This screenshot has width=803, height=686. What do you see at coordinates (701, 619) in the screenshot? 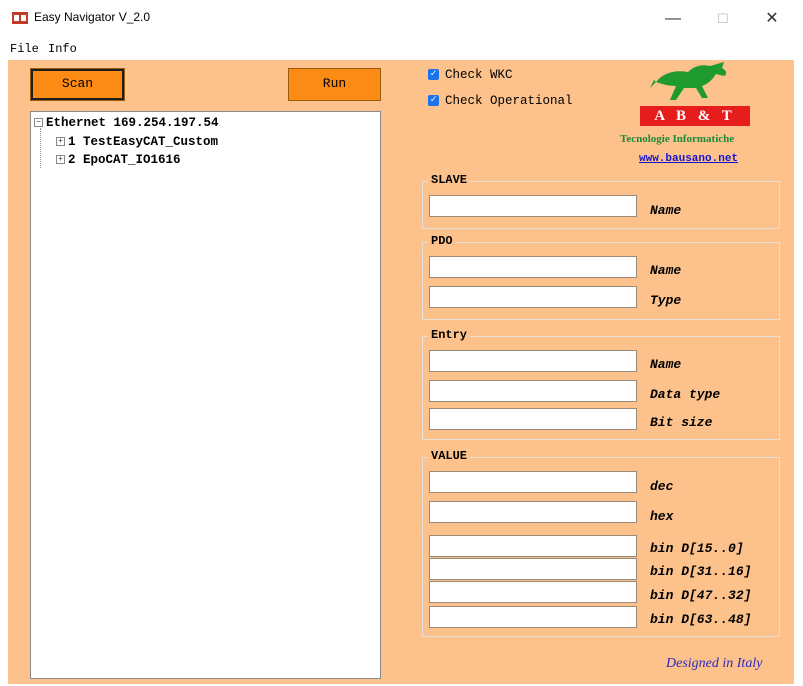
I see `value-bin-3-label: bin D[63..48]` at bounding box center [701, 619].